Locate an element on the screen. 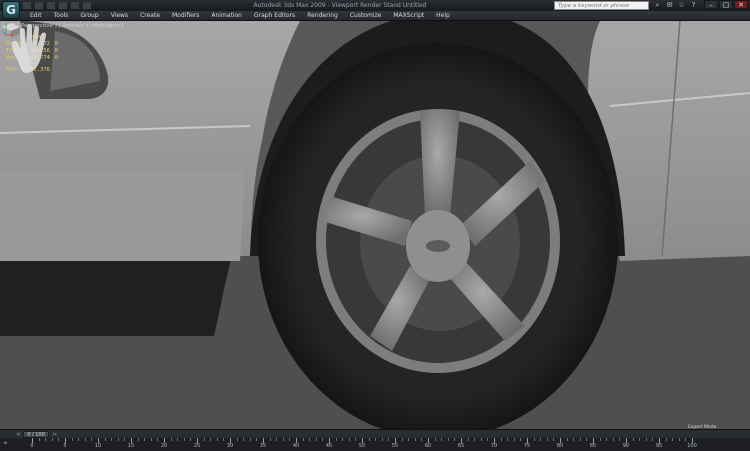 The width and height of the screenshot is (750, 451). ruler-tick-label: 40 is located at coordinates (296, 446).